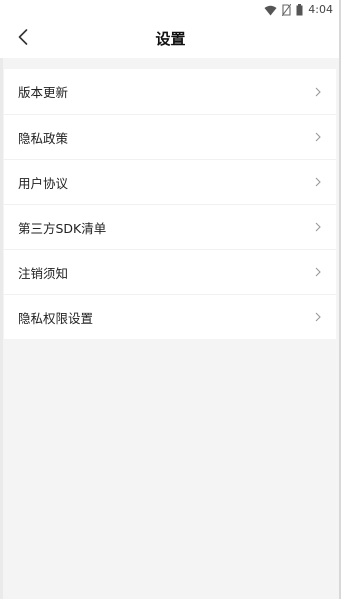 This screenshot has height=599, width=341. I want to click on status-icons: 4:04, so click(298, 10).